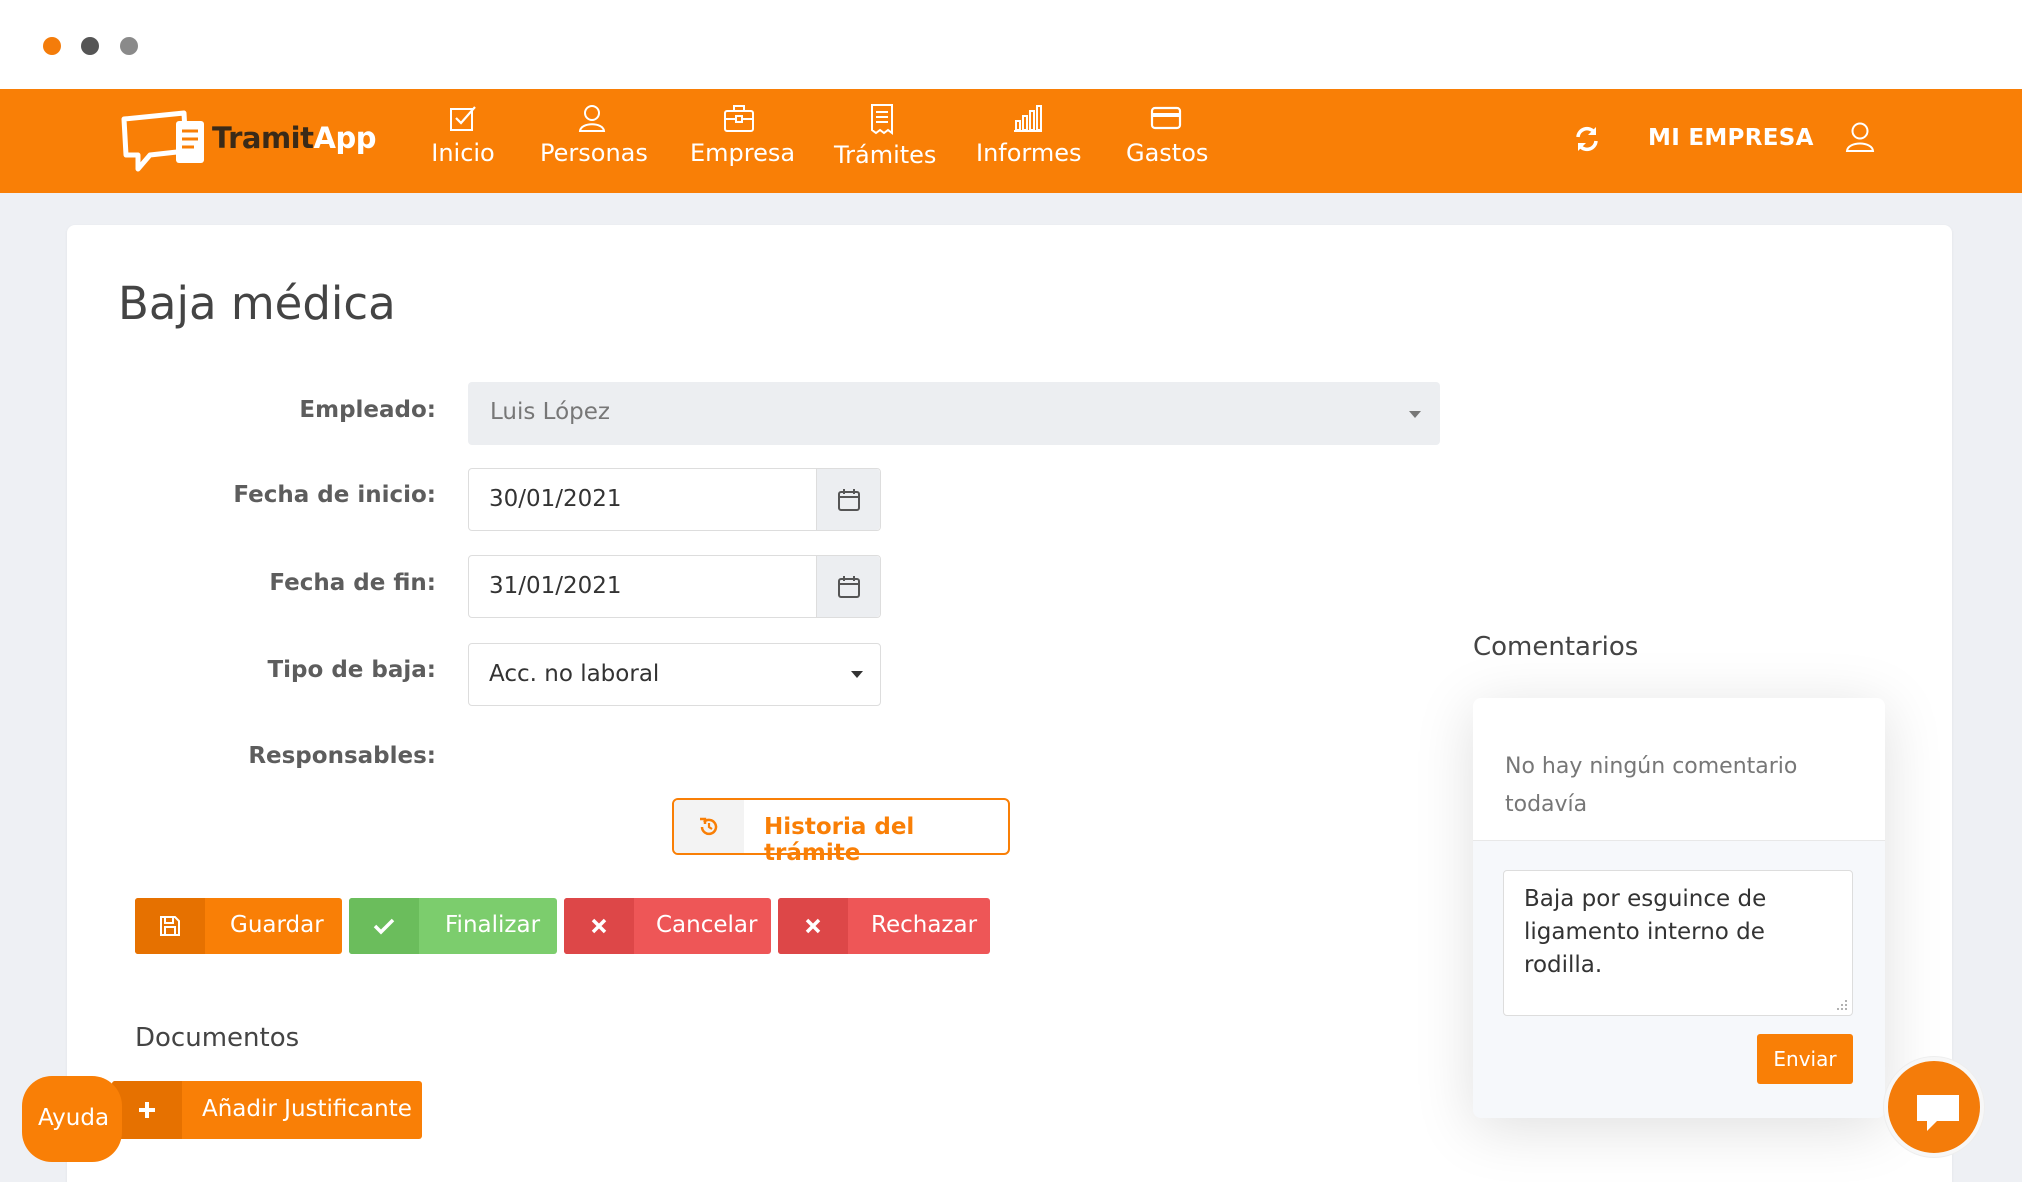 This screenshot has height=1182, width=2022. I want to click on briefcase-icon, so click(739, 118).